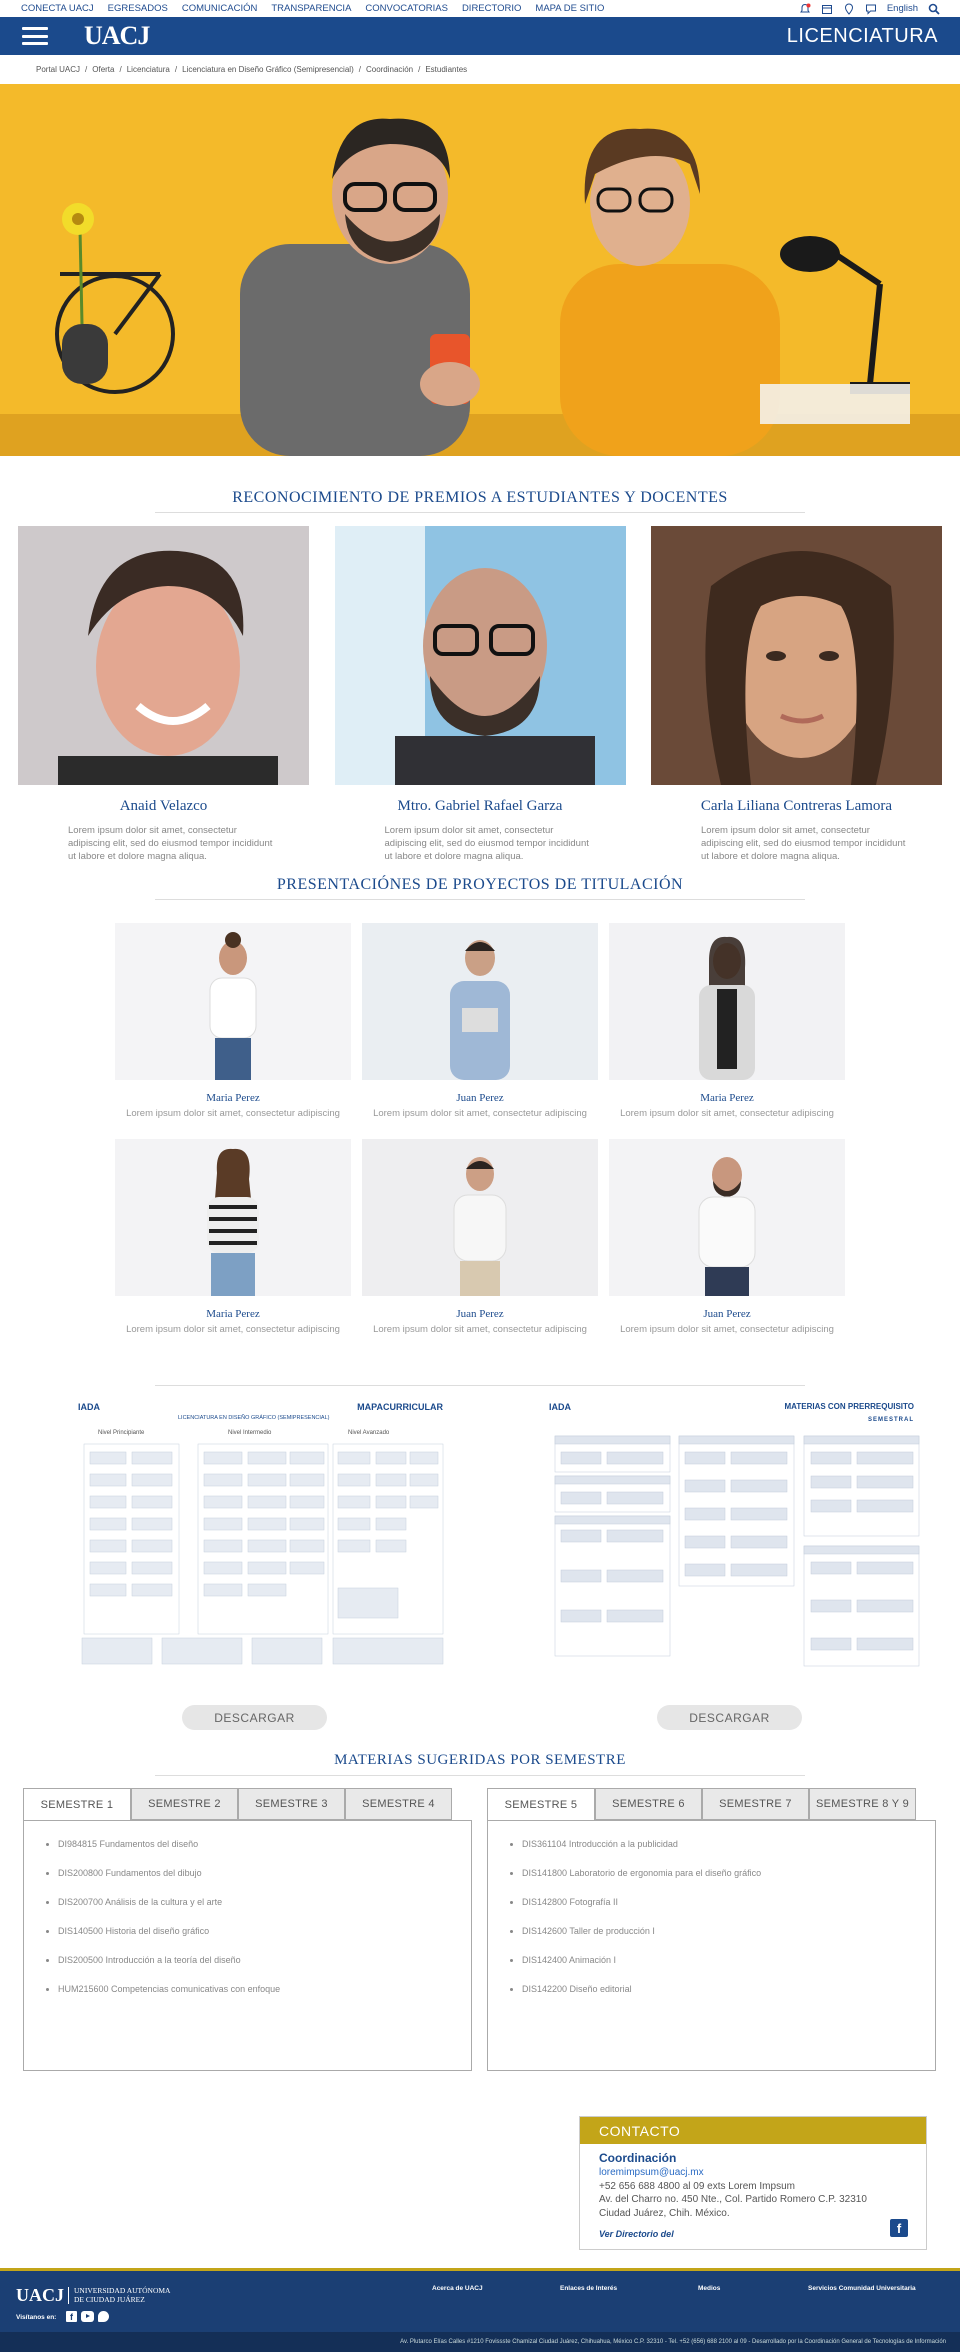 Image resolution: width=960 pixels, height=2352 pixels. What do you see at coordinates (862, 1804) in the screenshot?
I see `tab-semestre-8-9: SEMESTRE 8 Y 9` at bounding box center [862, 1804].